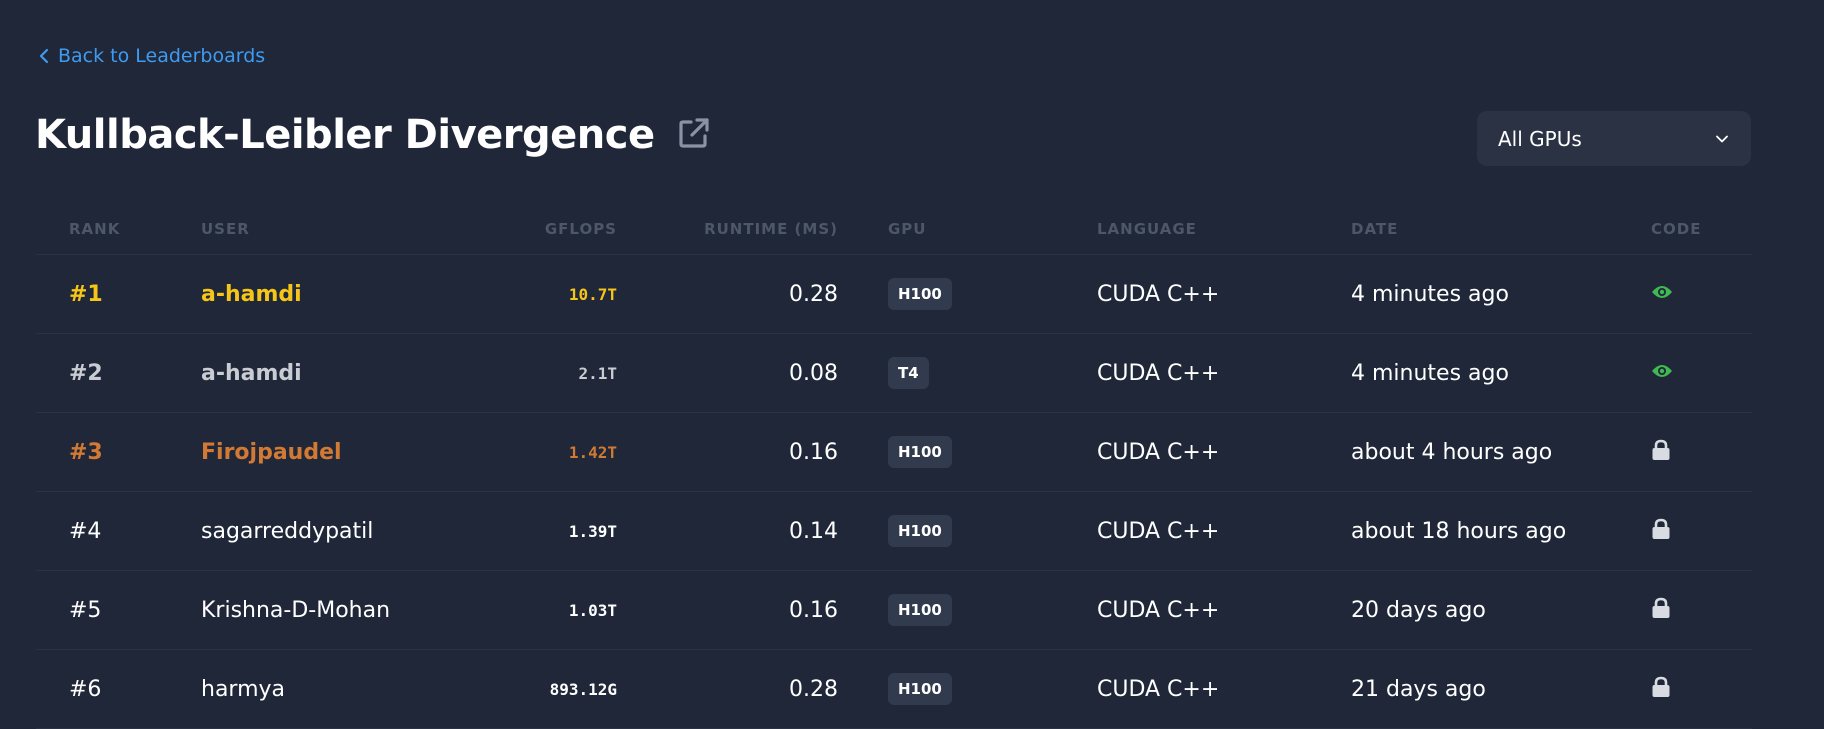 The width and height of the screenshot is (1824, 729). Describe the element at coordinates (225, 229) in the screenshot. I see `column-header-user: USER` at that location.